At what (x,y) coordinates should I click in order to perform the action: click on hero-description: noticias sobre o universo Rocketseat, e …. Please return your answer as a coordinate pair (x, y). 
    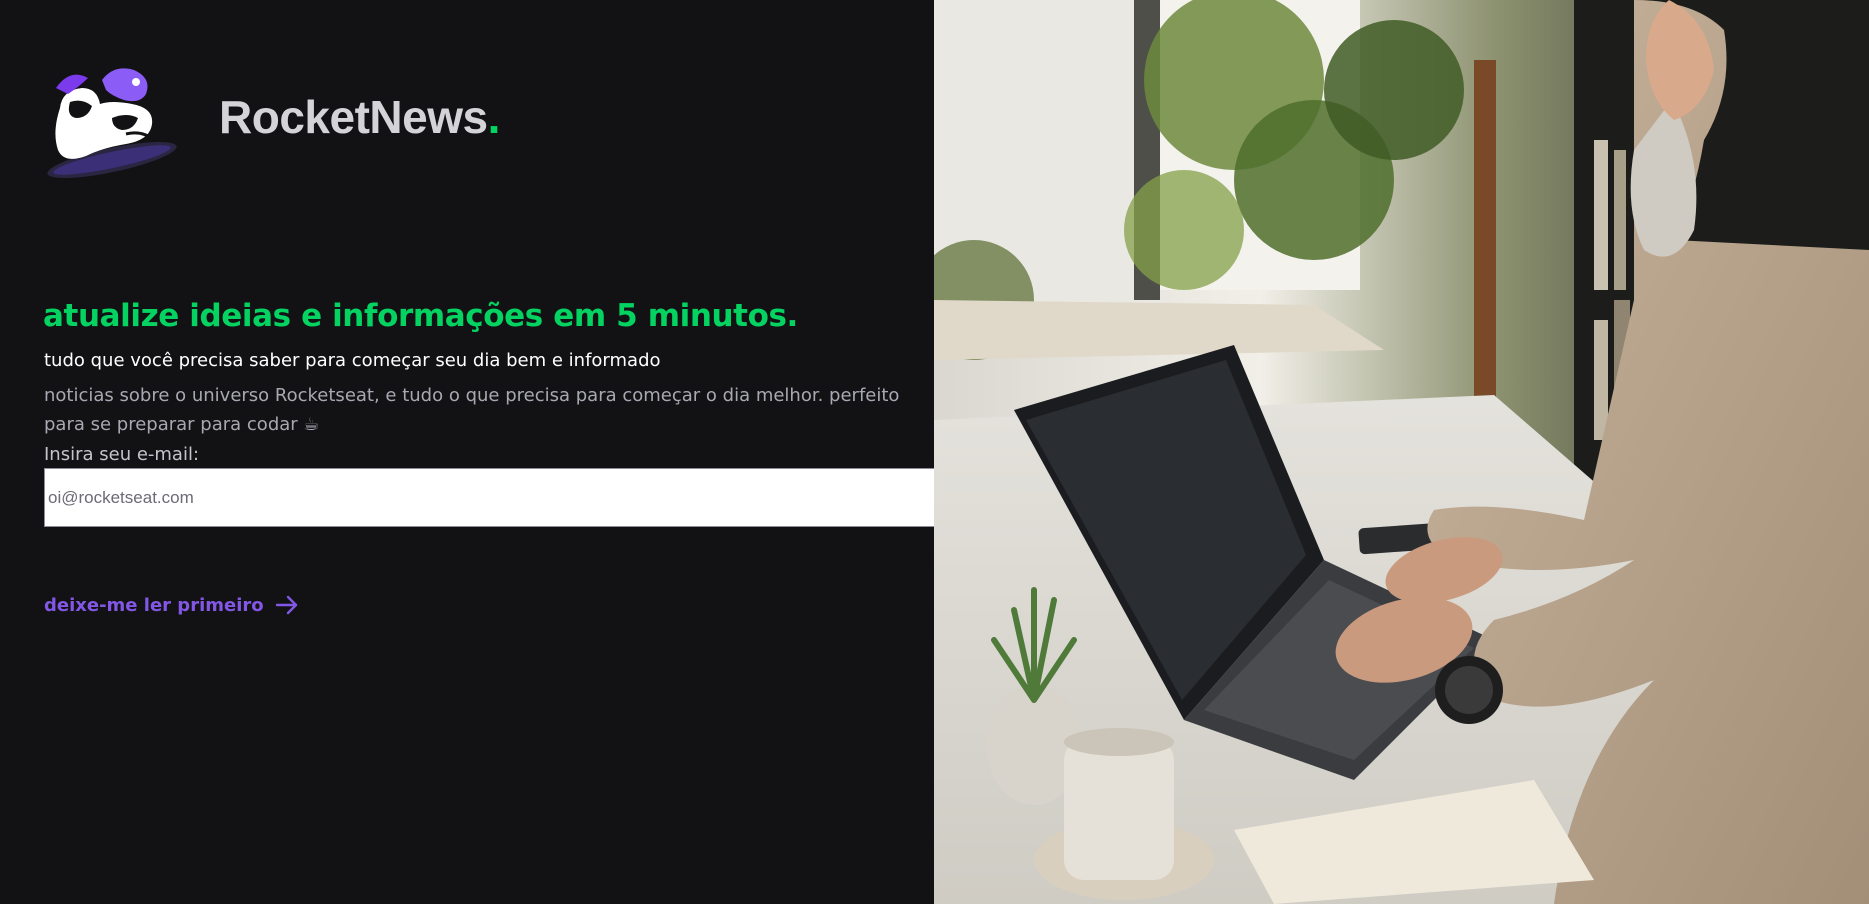
    Looking at the image, I should click on (472, 410).